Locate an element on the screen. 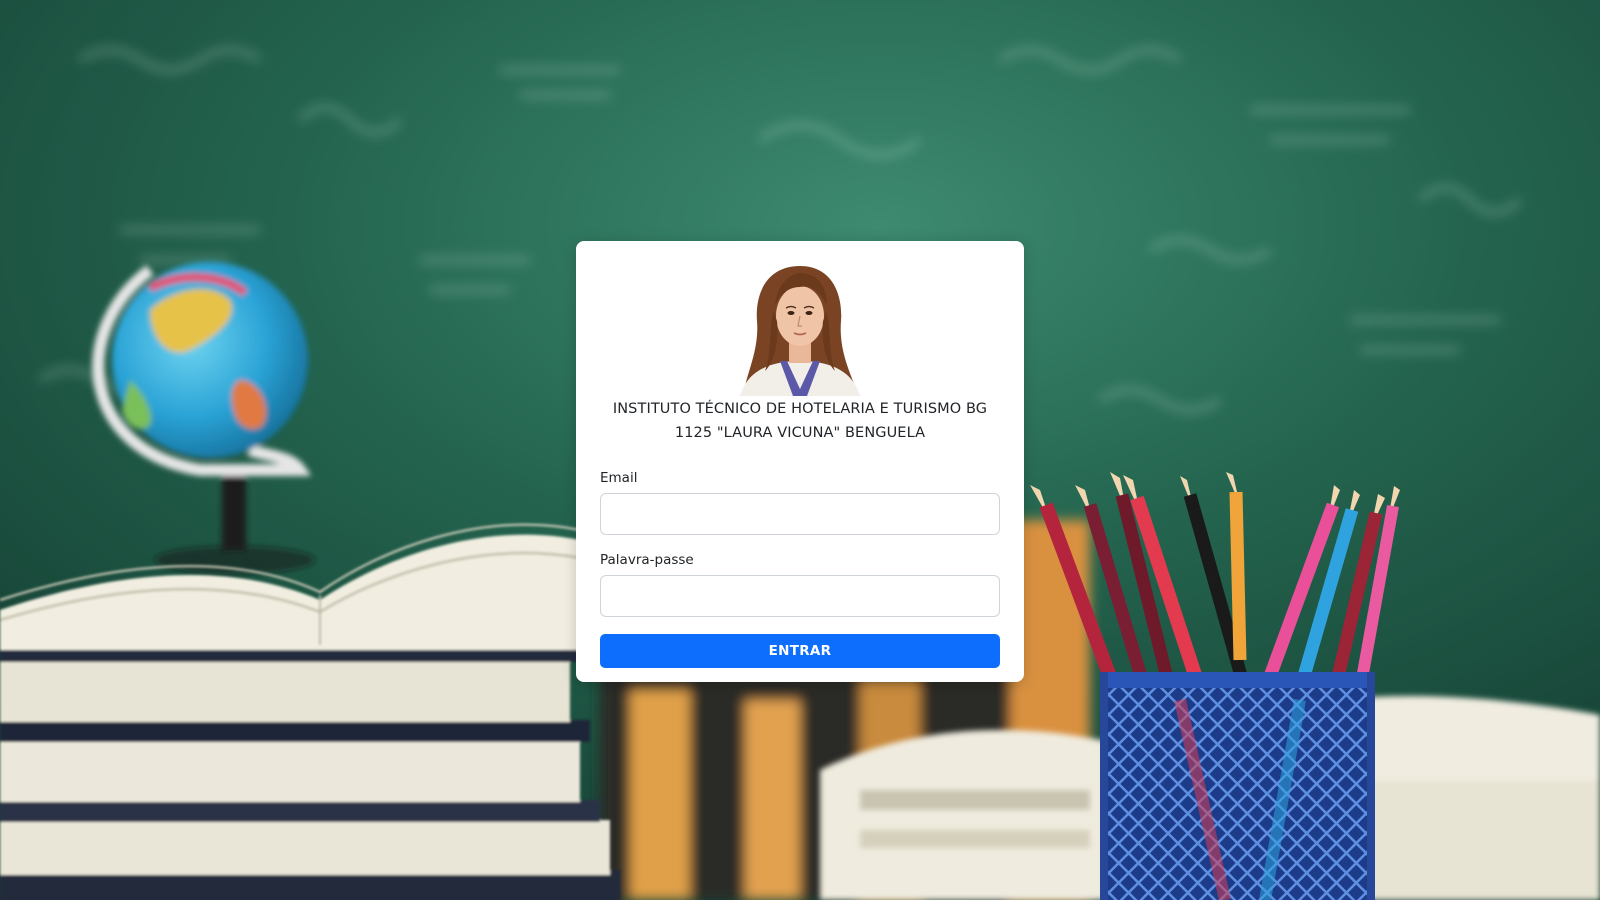  school-logo is located at coordinates (800, 328).